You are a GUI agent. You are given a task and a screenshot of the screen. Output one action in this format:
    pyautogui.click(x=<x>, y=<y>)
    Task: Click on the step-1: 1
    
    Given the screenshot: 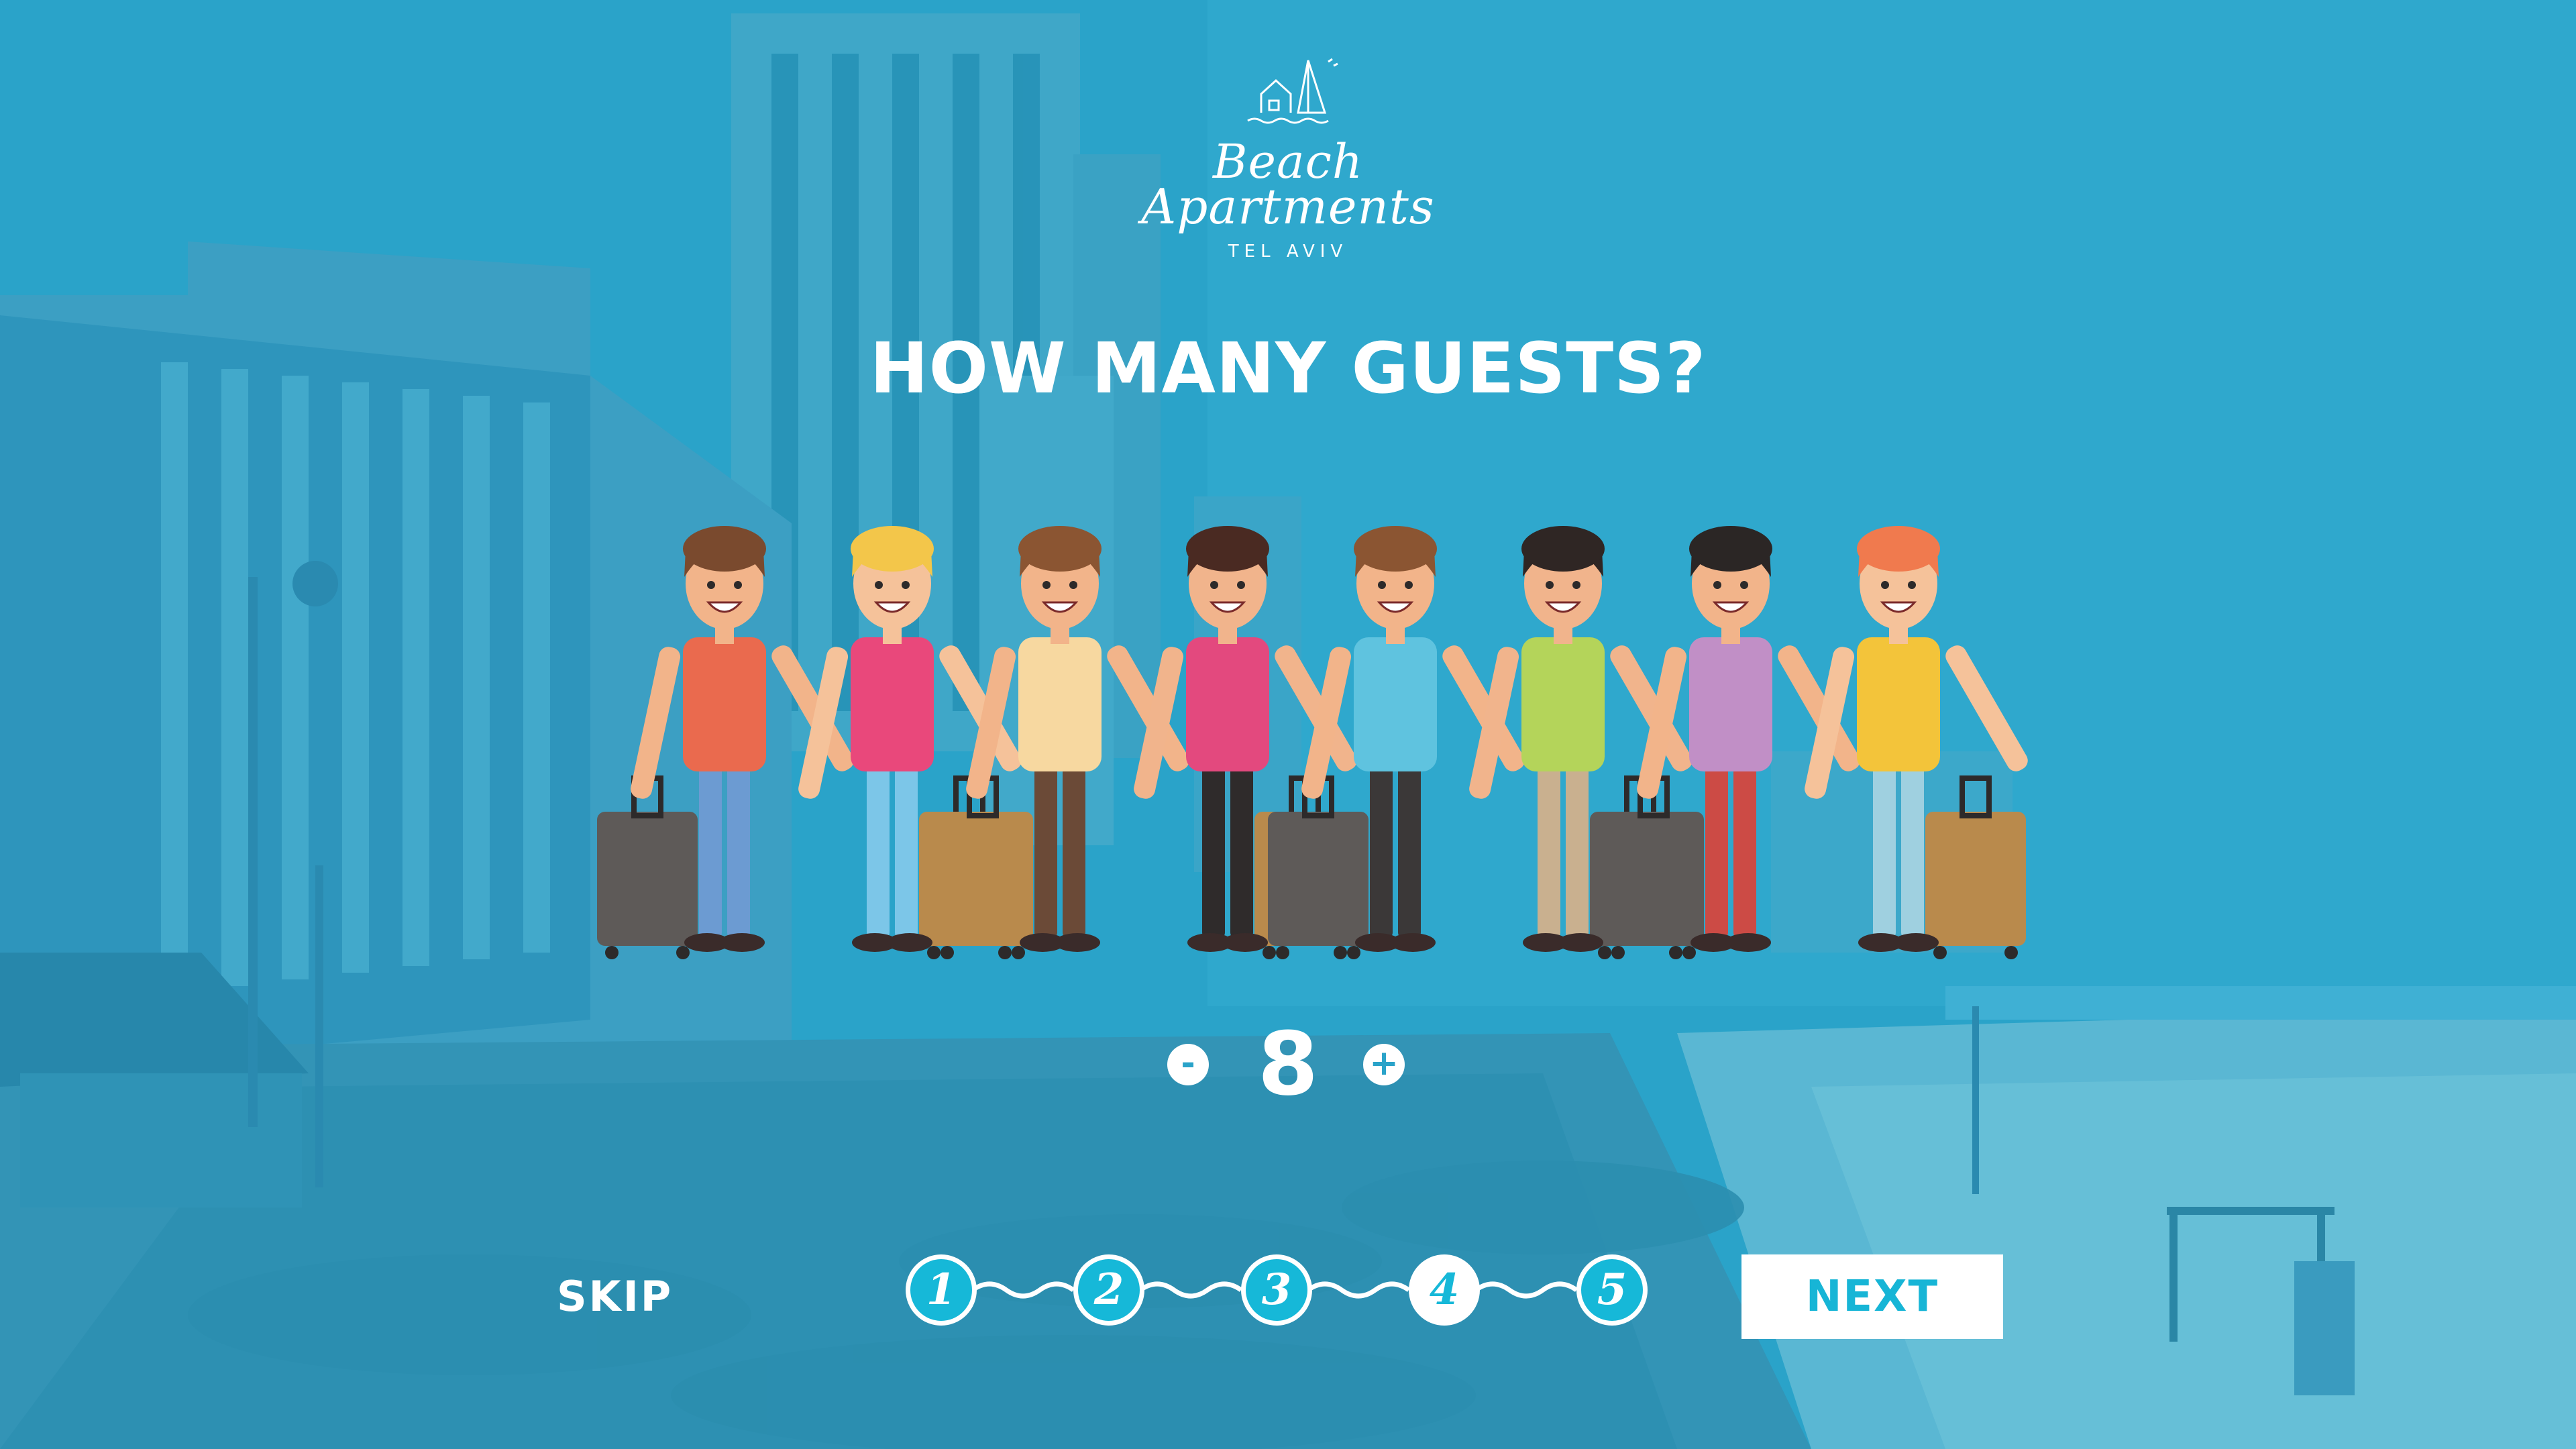 What is the action you would take?
    pyautogui.click(x=941, y=1290)
    